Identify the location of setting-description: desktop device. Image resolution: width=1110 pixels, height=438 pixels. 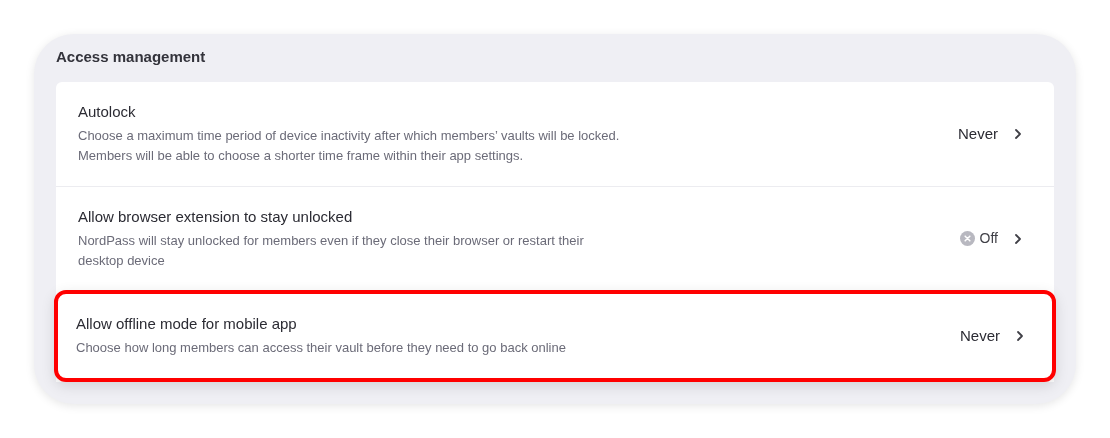
(122, 260).